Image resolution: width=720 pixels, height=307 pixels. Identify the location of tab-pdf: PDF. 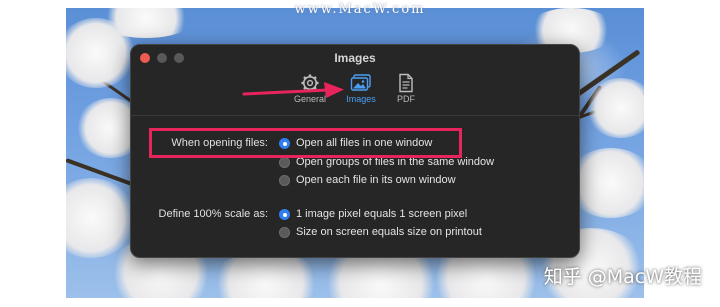
(406, 88).